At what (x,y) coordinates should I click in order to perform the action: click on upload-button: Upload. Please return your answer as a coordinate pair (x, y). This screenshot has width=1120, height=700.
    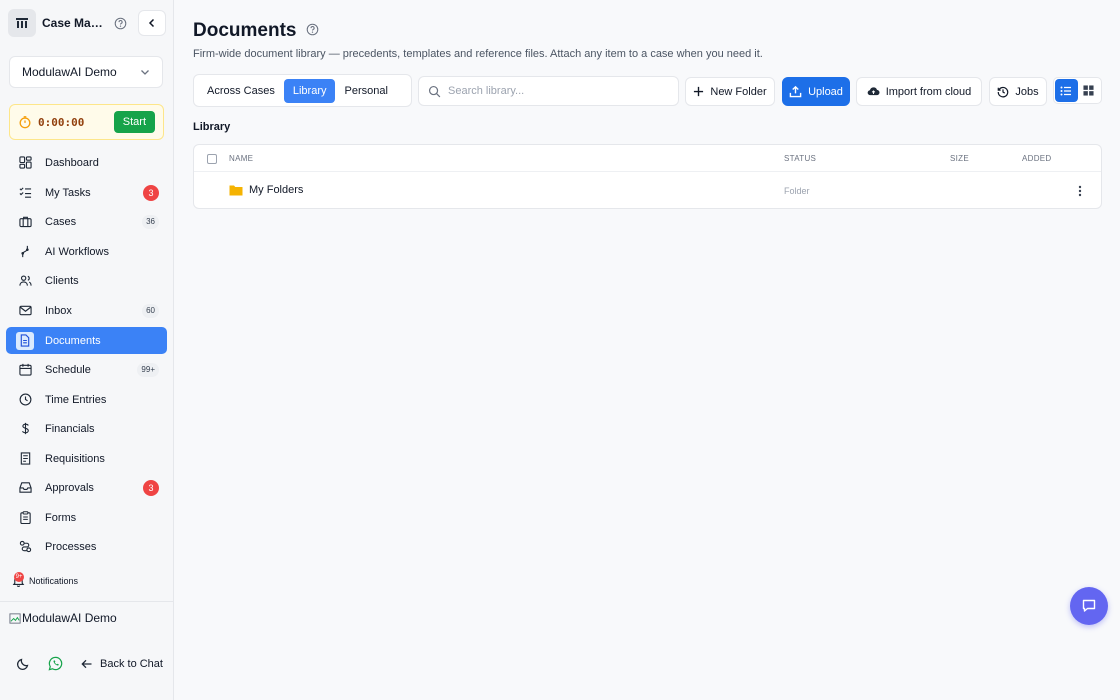
    Looking at the image, I should click on (816, 91).